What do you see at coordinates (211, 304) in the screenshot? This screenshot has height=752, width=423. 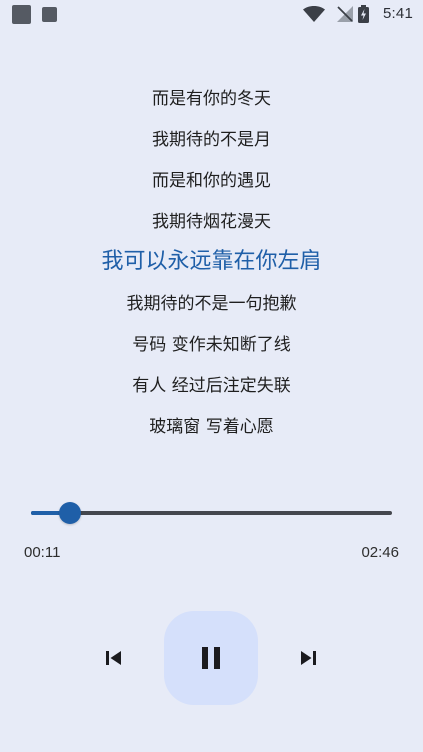 I see `lyric-line: 我期待的不是一句抱歉` at bounding box center [211, 304].